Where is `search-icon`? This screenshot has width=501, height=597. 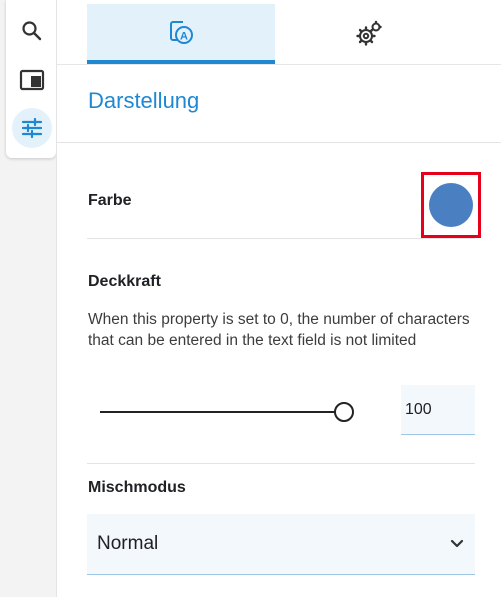
search-icon is located at coordinates (32, 31).